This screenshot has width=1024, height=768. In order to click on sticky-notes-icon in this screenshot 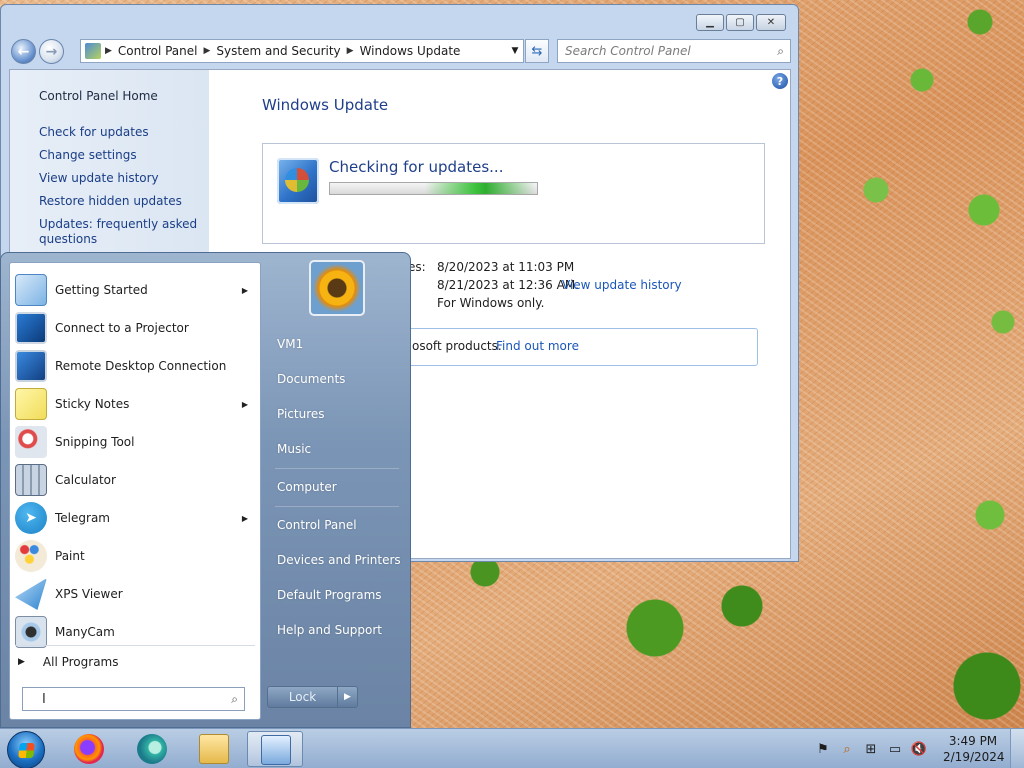, I will do `click(31, 404)`.